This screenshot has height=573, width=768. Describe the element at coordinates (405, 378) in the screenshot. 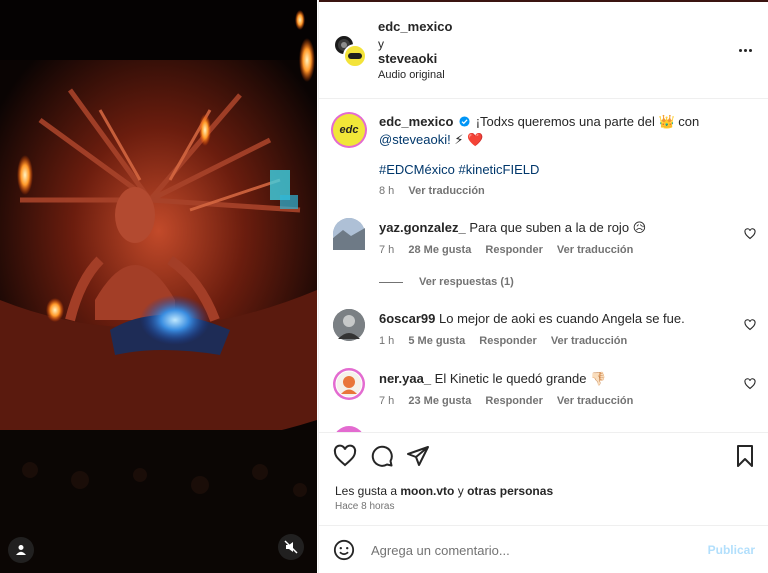

I see `comment-username: ner.yaa_` at that location.